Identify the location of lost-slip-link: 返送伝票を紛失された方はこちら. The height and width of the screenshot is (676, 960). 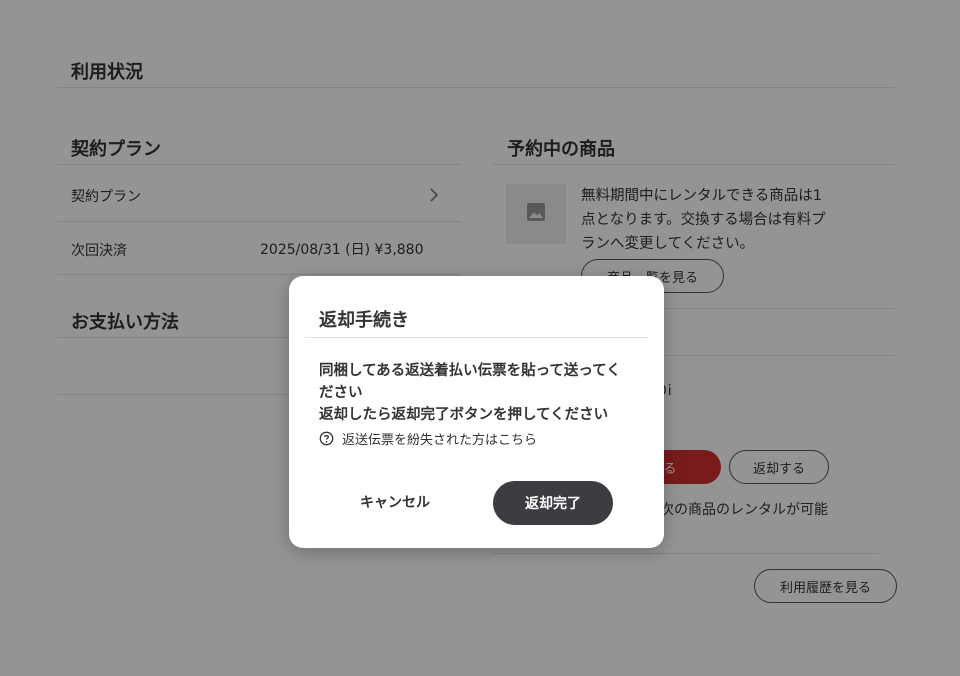
(428, 438).